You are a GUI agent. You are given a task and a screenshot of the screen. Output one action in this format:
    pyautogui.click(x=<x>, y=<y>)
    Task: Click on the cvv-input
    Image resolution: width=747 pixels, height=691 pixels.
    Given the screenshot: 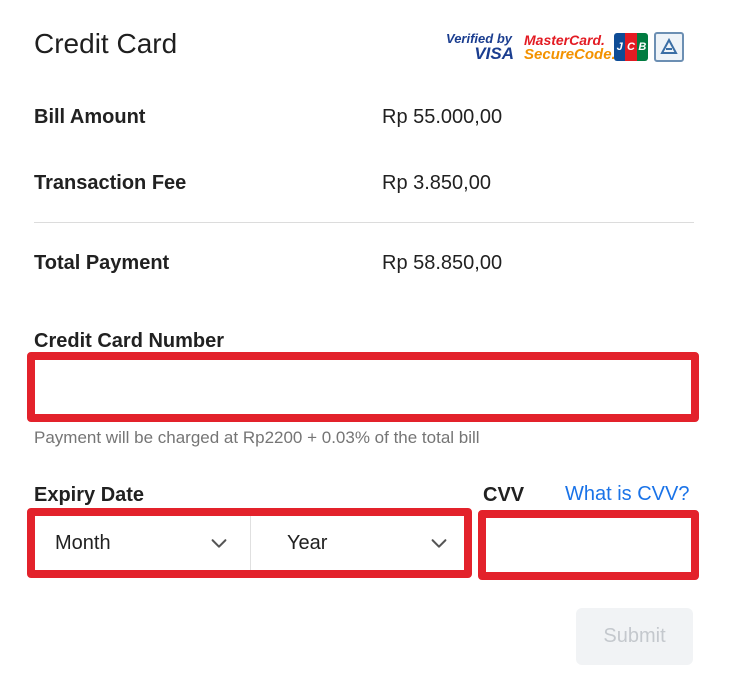 What is the action you would take?
    pyautogui.click(x=588, y=545)
    